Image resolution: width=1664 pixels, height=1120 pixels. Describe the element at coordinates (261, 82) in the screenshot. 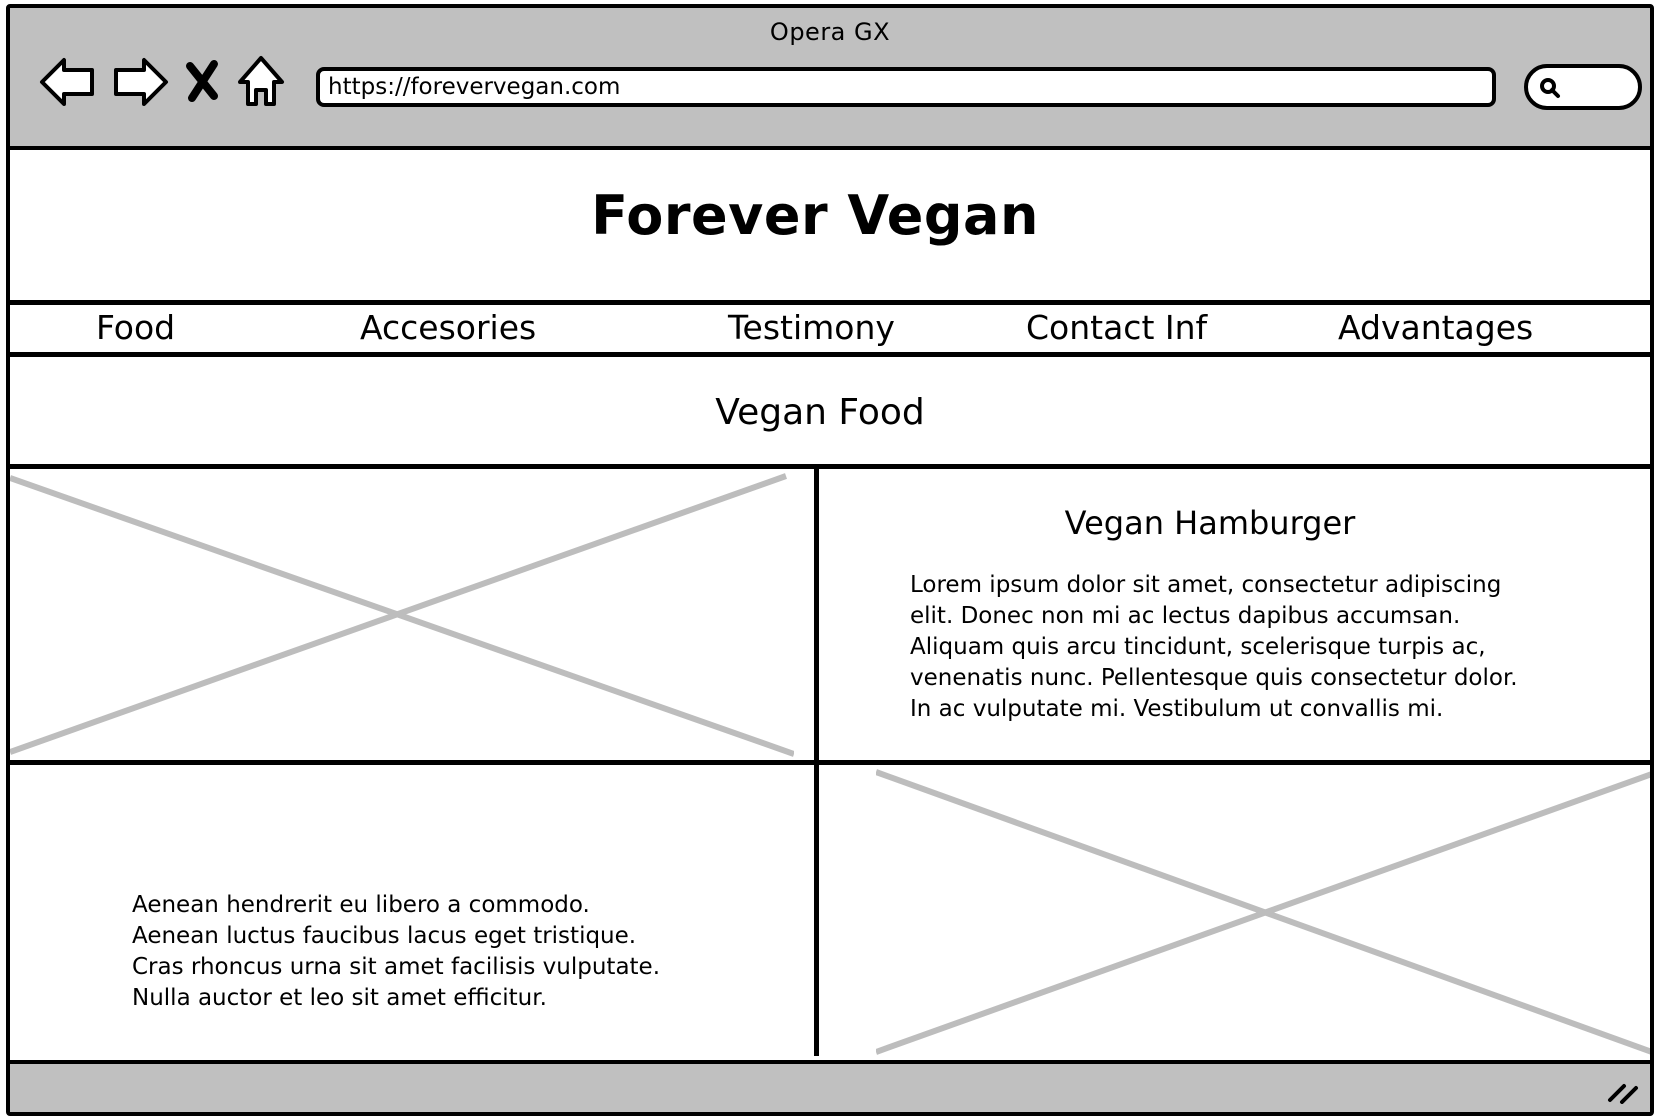

I see `home-icon` at that location.